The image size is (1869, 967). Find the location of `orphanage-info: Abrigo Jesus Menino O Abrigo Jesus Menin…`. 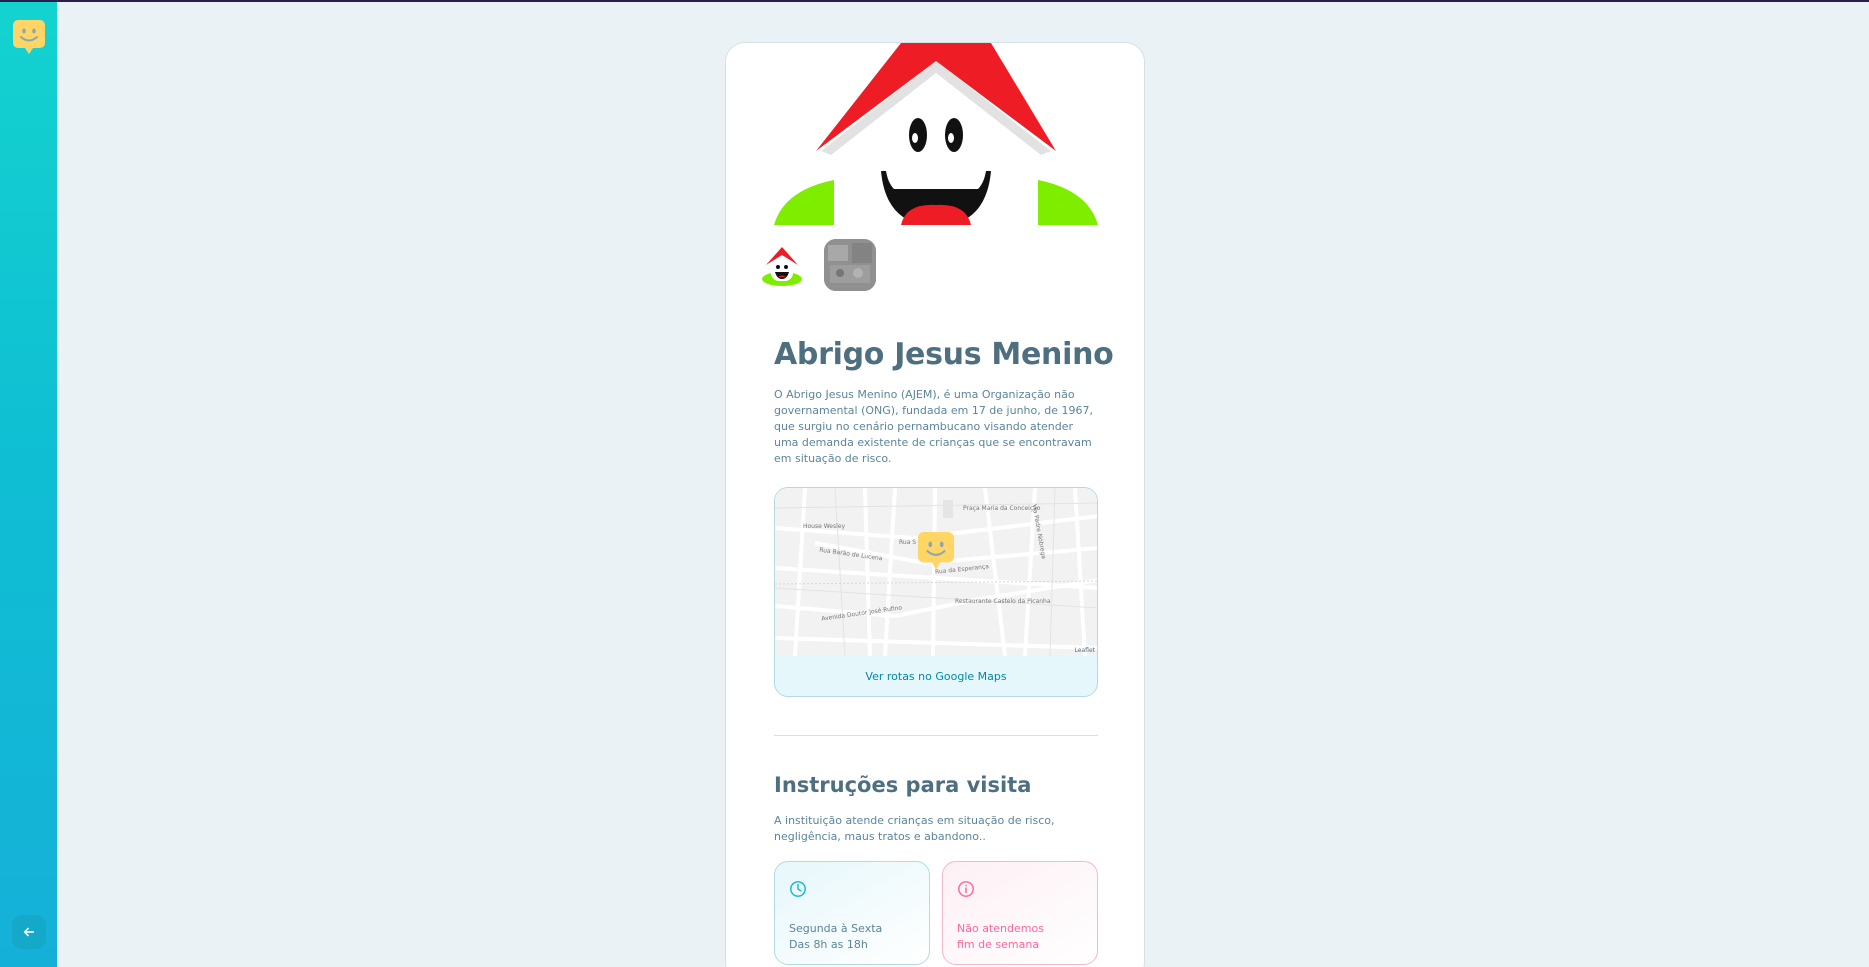

orphanage-info: Abrigo Jesus Menino O Abrigo Jesus Menin… is located at coordinates (944, 401).